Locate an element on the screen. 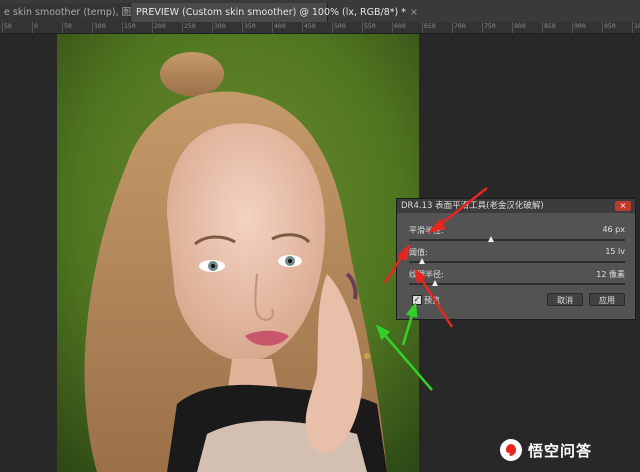 This screenshot has height=472, width=640. ruler-label: 100 is located at coordinates (100, 26).